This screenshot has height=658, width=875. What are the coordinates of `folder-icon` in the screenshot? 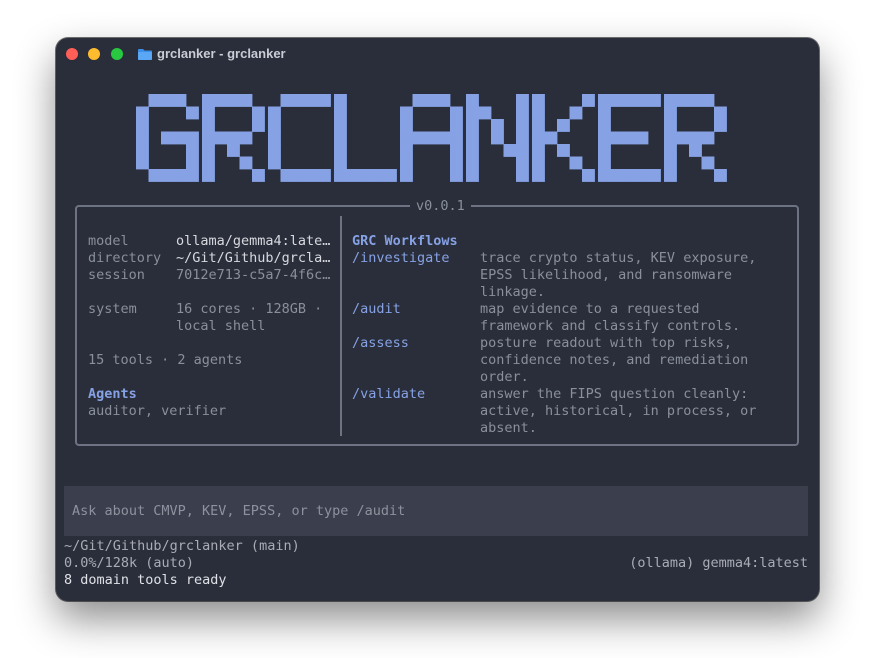 It's located at (145, 54).